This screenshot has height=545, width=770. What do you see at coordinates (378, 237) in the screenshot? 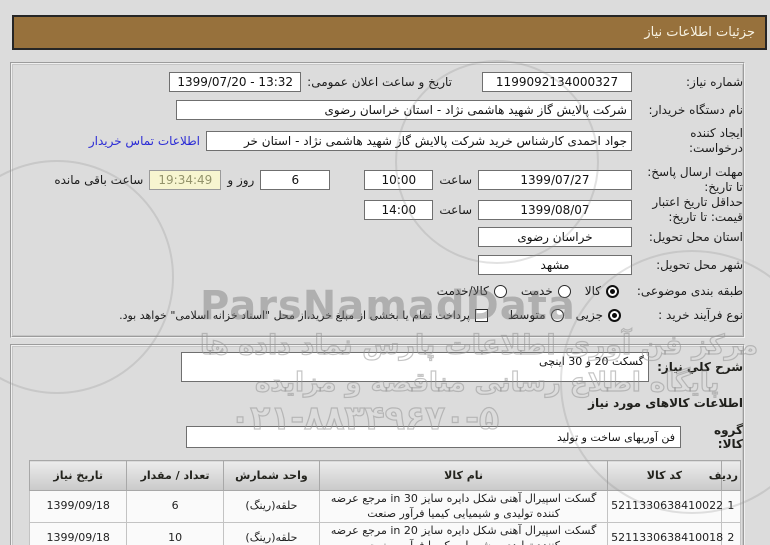
I see `row-province: استان محل تحویل: خراسان رضوی` at bounding box center [378, 237].